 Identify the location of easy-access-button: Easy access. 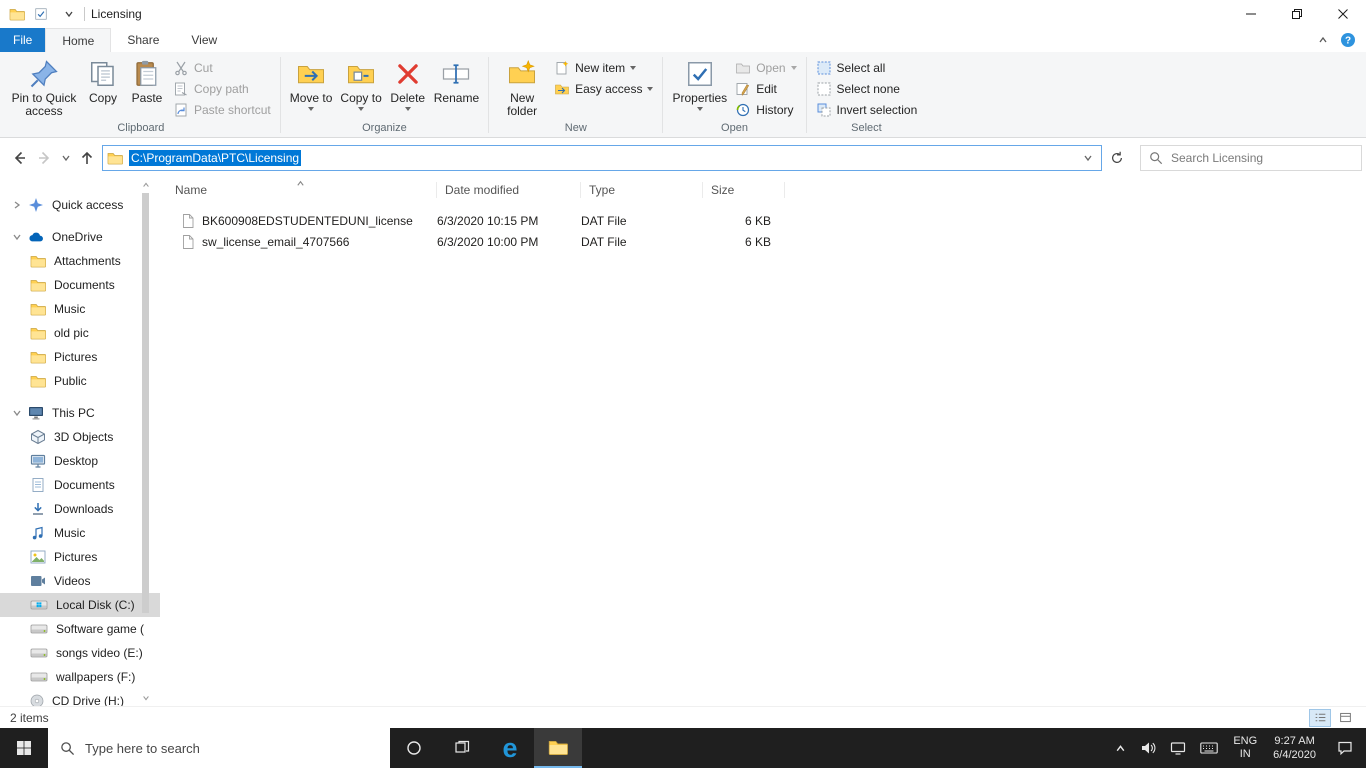
(603, 88).